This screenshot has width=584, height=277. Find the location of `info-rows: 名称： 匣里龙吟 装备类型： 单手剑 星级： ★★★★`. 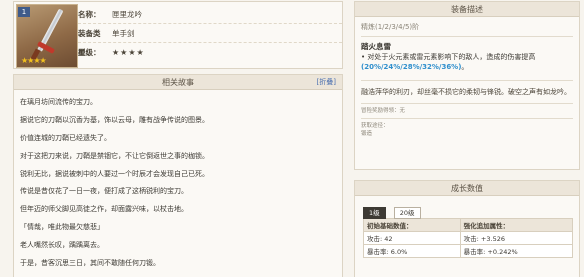

info-rows: 名称： 匣里龙吟 装备类型： 单手剑 星级： ★★★★ is located at coordinates (210, 33).